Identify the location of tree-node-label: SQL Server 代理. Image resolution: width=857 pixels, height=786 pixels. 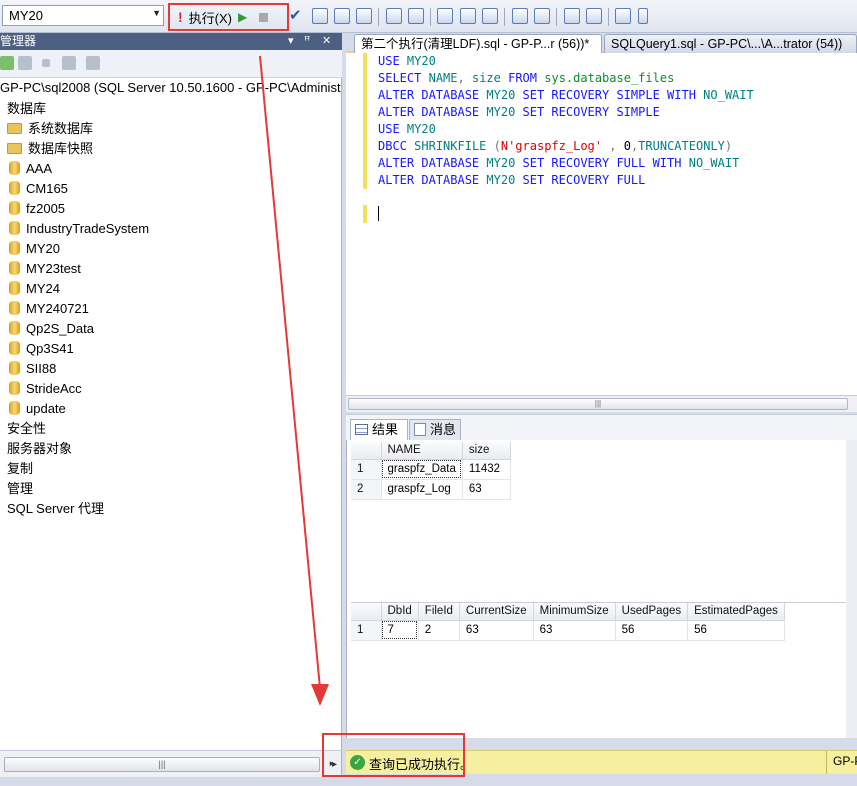
(56, 508).